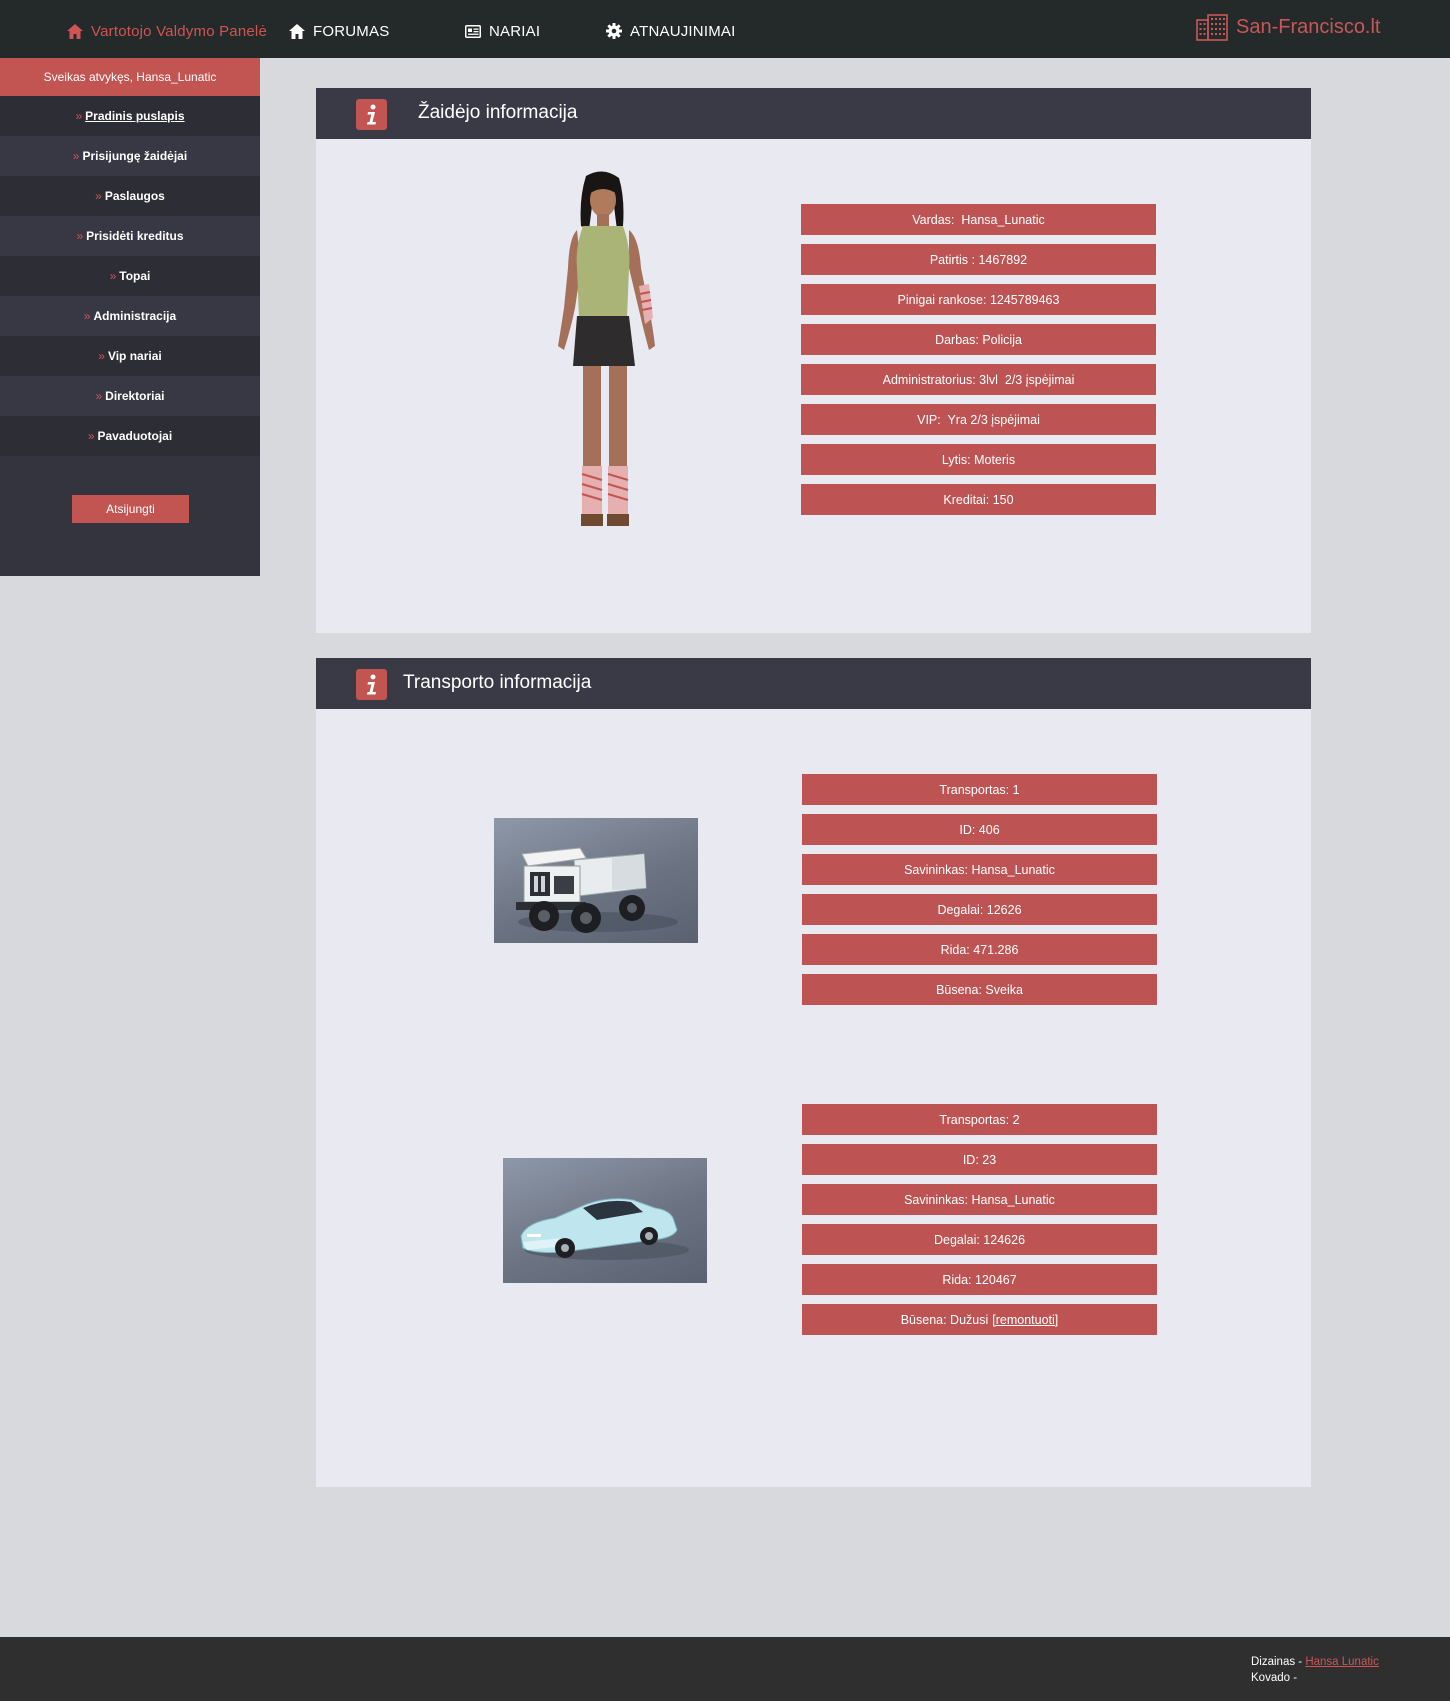  Describe the element at coordinates (135, 316) in the screenshot. I see `sidebar-item-label: Administracija` at that location.